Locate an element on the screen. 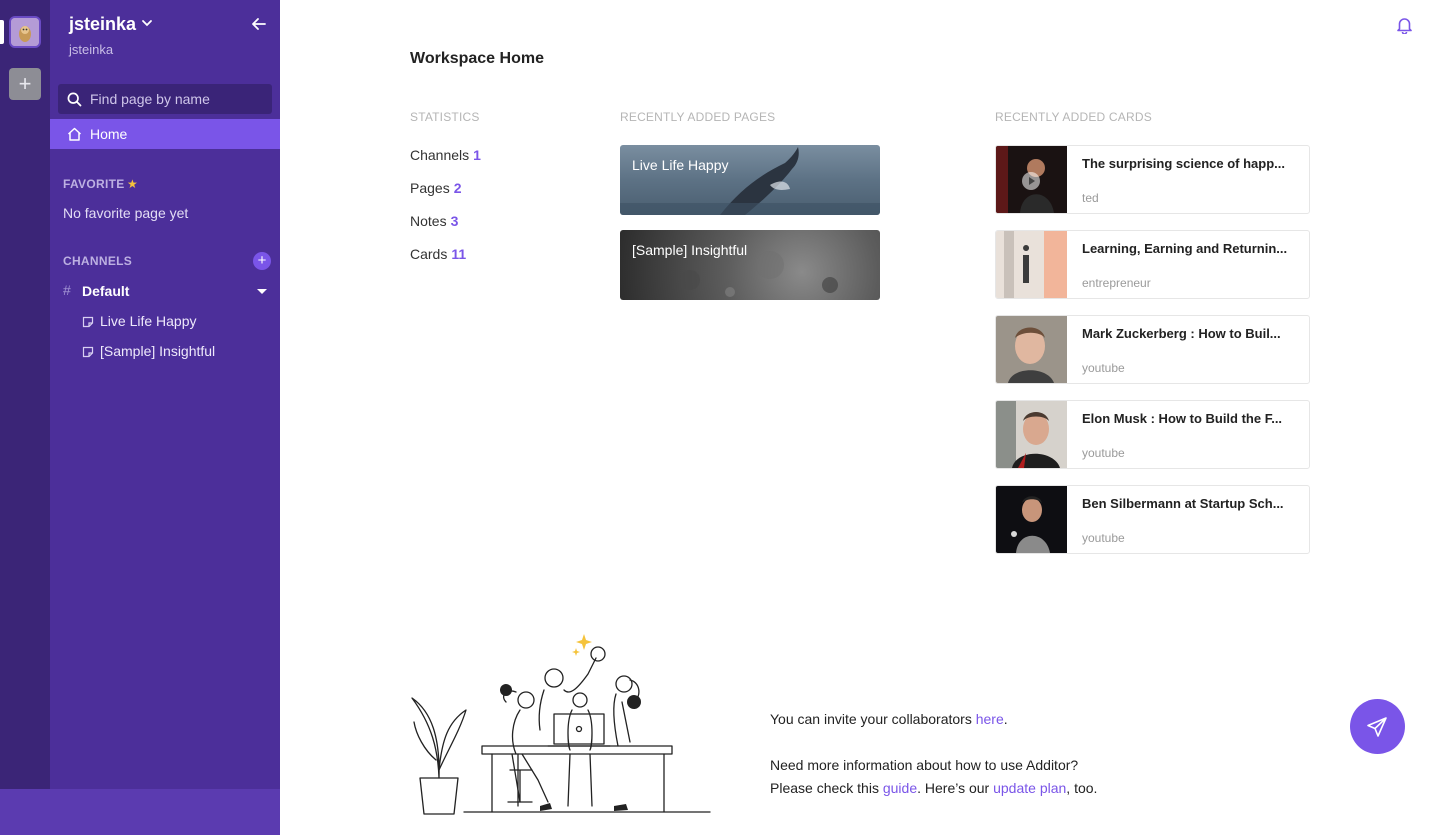 The height and width of the screenshot is (835, 1440). hash-icon: # is located at coordinates (67, 290).